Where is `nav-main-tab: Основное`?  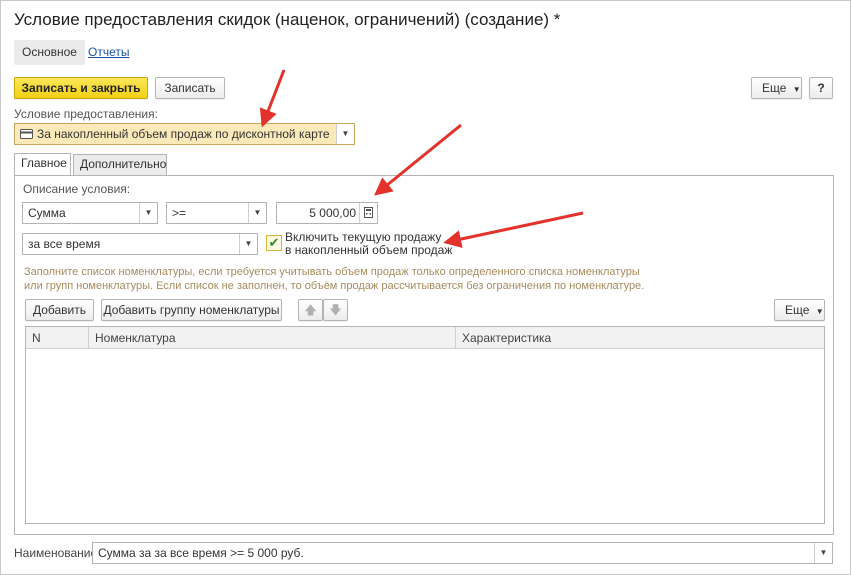
nav-main-tab: Основное is located at coordinates (49, 52).